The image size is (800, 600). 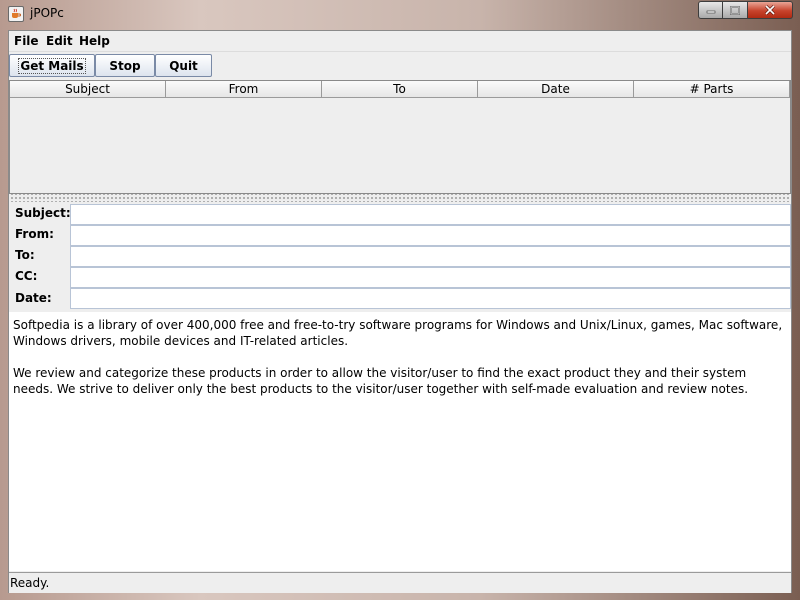 What do you see at coordinates (400, 582) in the screenshot?
I see `status-bar: Ready.` at bounding box center [400, 582].